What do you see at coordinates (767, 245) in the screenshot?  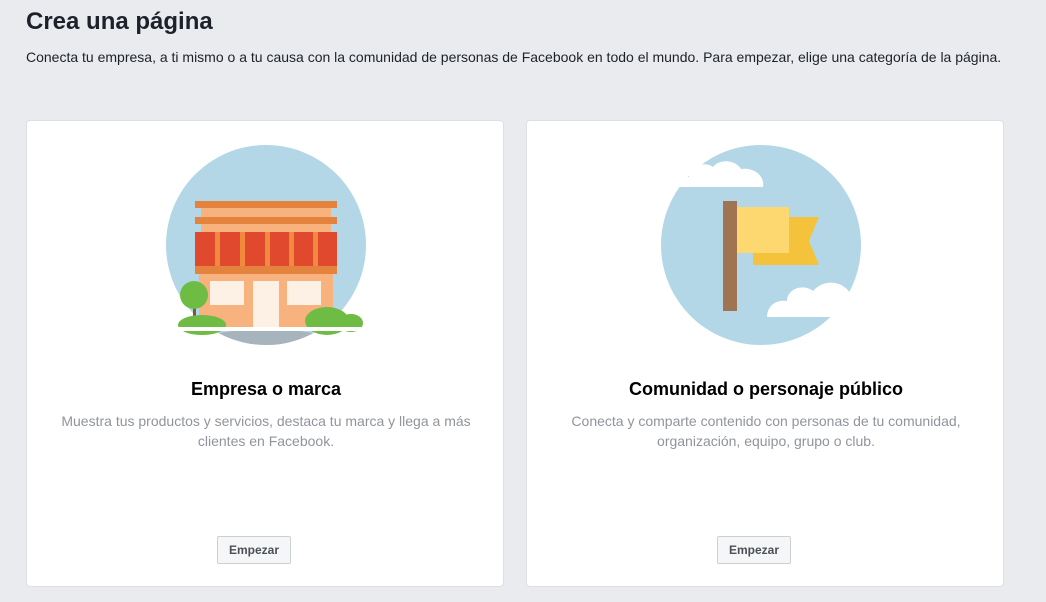 I see `flag-icon` at bounding box center [767, 245].